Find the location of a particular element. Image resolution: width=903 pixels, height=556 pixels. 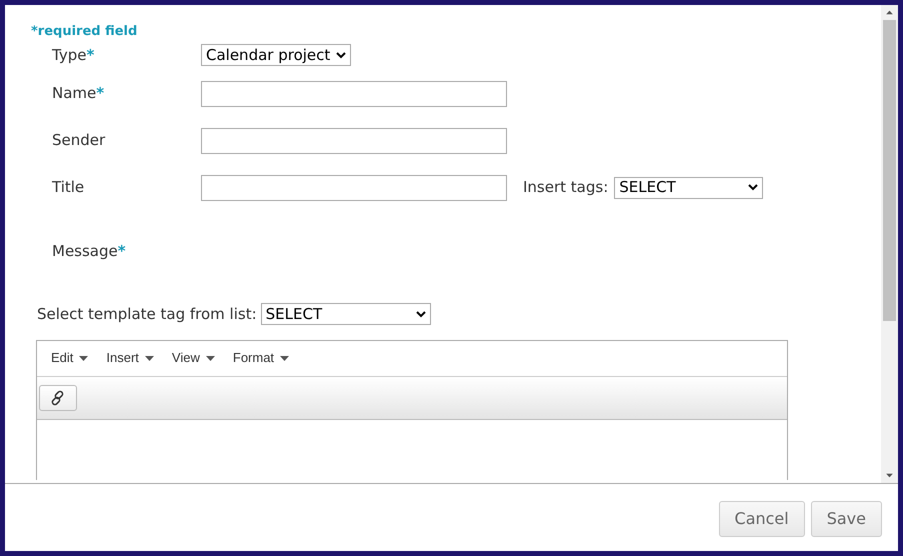

required-note: *required field is located at coordinates (84, 31).